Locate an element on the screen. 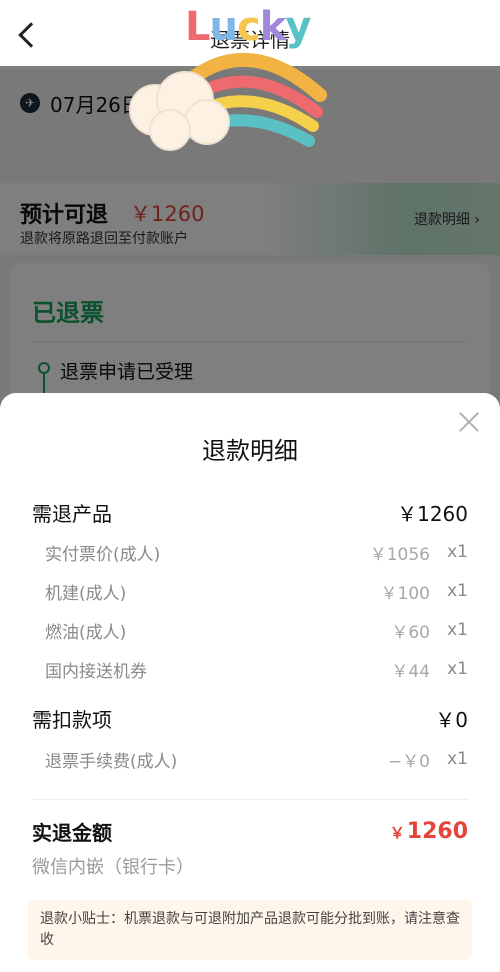  item-name: 燃油(成人) is located at coordinates (86, 632).